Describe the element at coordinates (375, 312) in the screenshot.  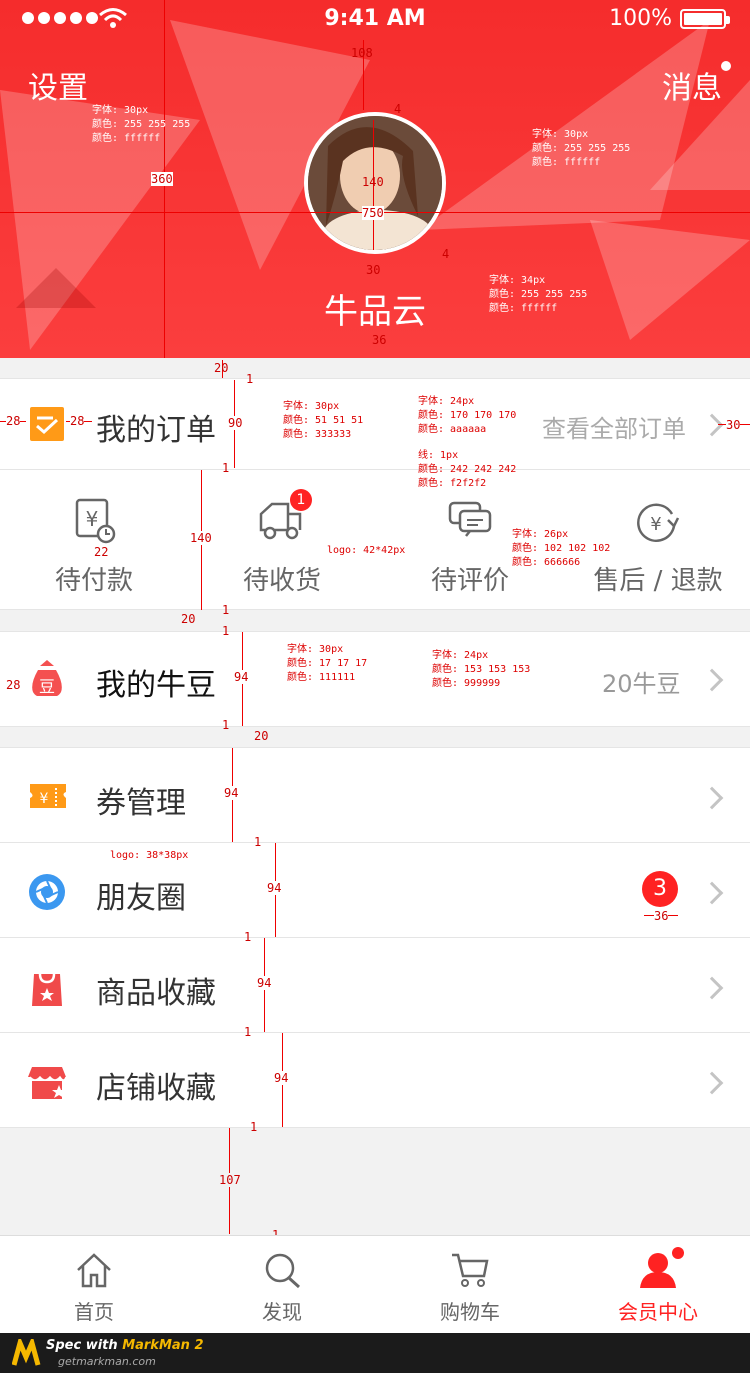
I see `username: 牛品云` at that location.